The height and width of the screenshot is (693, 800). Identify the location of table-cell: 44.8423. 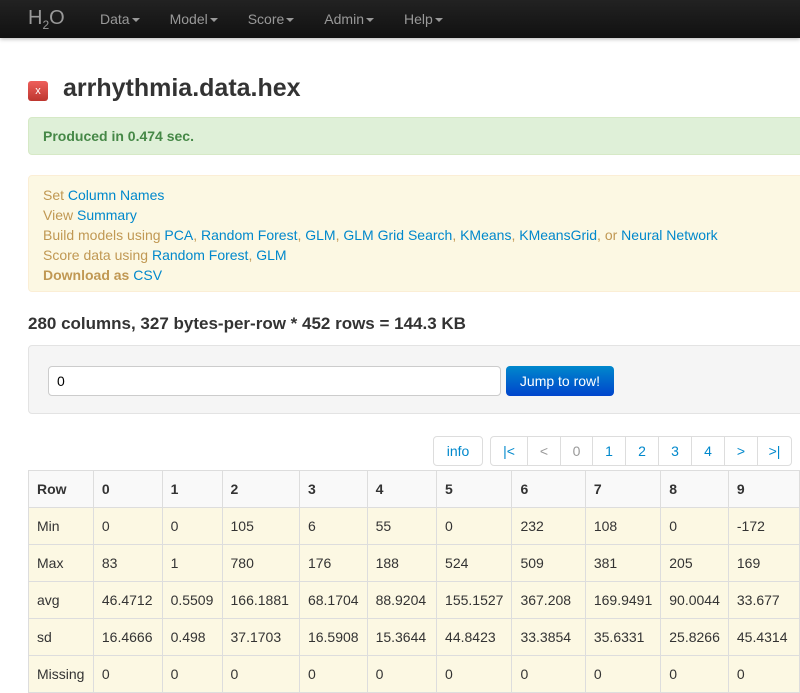
(474, 637).